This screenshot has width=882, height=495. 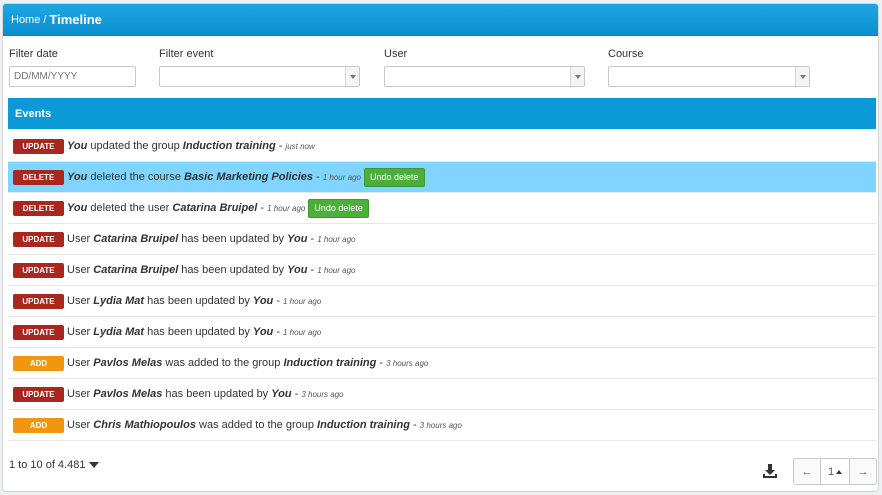 I want to click on filter-course-select, so click(x=709, y=76).